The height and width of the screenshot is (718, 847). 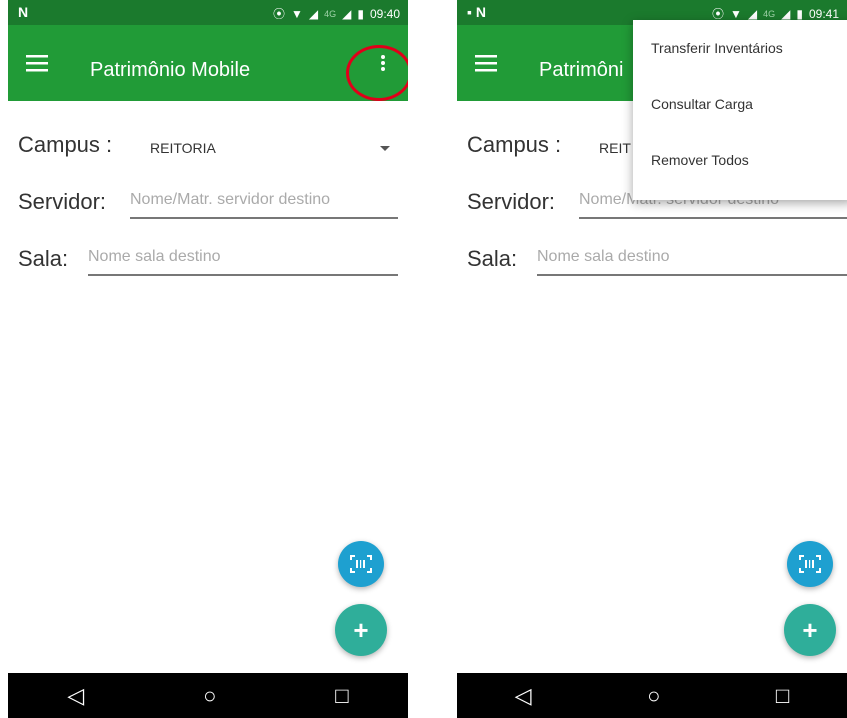 I want to click on servidor-input: Nome/Matr. servidor destino, so click(x=264, y=205).